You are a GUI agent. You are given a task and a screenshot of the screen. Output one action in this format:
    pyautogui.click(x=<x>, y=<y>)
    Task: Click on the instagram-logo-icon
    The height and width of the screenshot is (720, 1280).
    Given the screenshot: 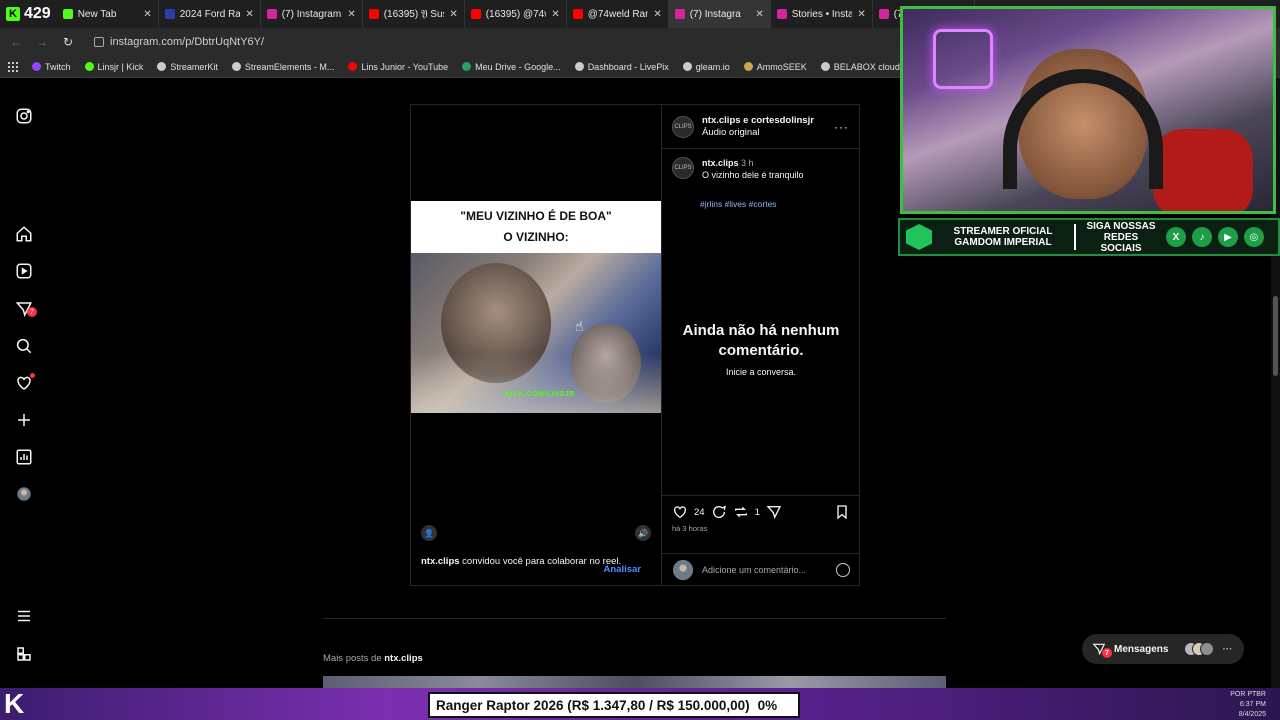 What is the action you would take?
    pyautogui.click(x=24, y=116)
    